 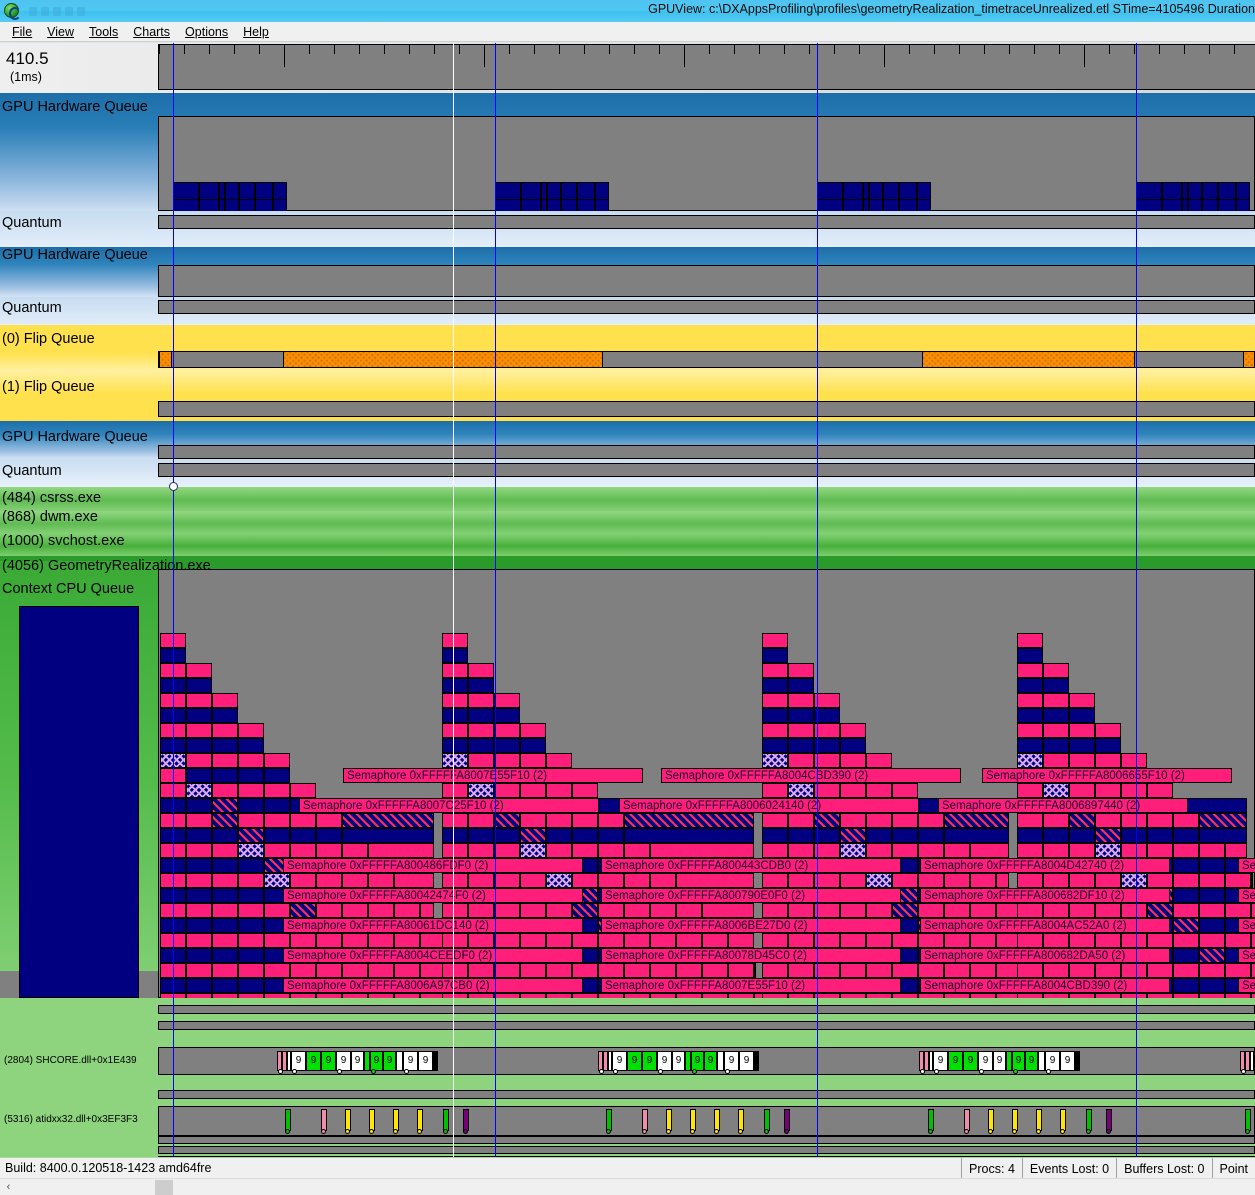 I want to click on semaphore-label: Semaphore 0xFFFFFA80078D45C0 (2), so click(x=751, y=955).